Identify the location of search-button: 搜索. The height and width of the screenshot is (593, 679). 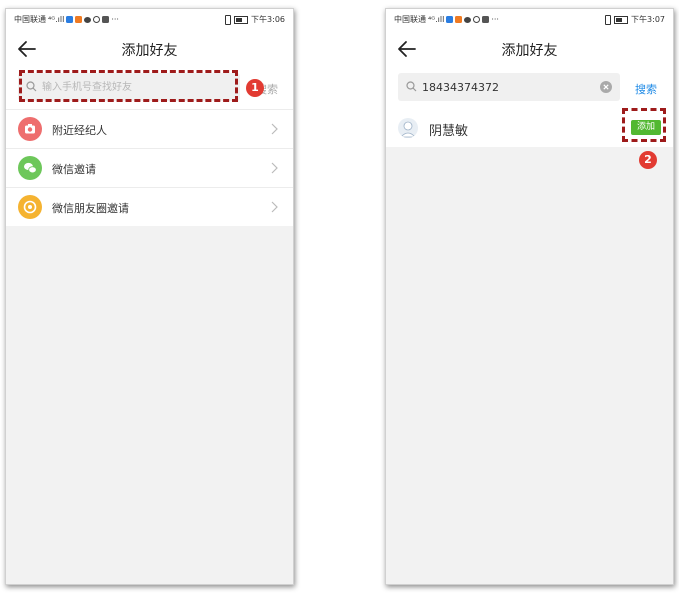
(646, 89).